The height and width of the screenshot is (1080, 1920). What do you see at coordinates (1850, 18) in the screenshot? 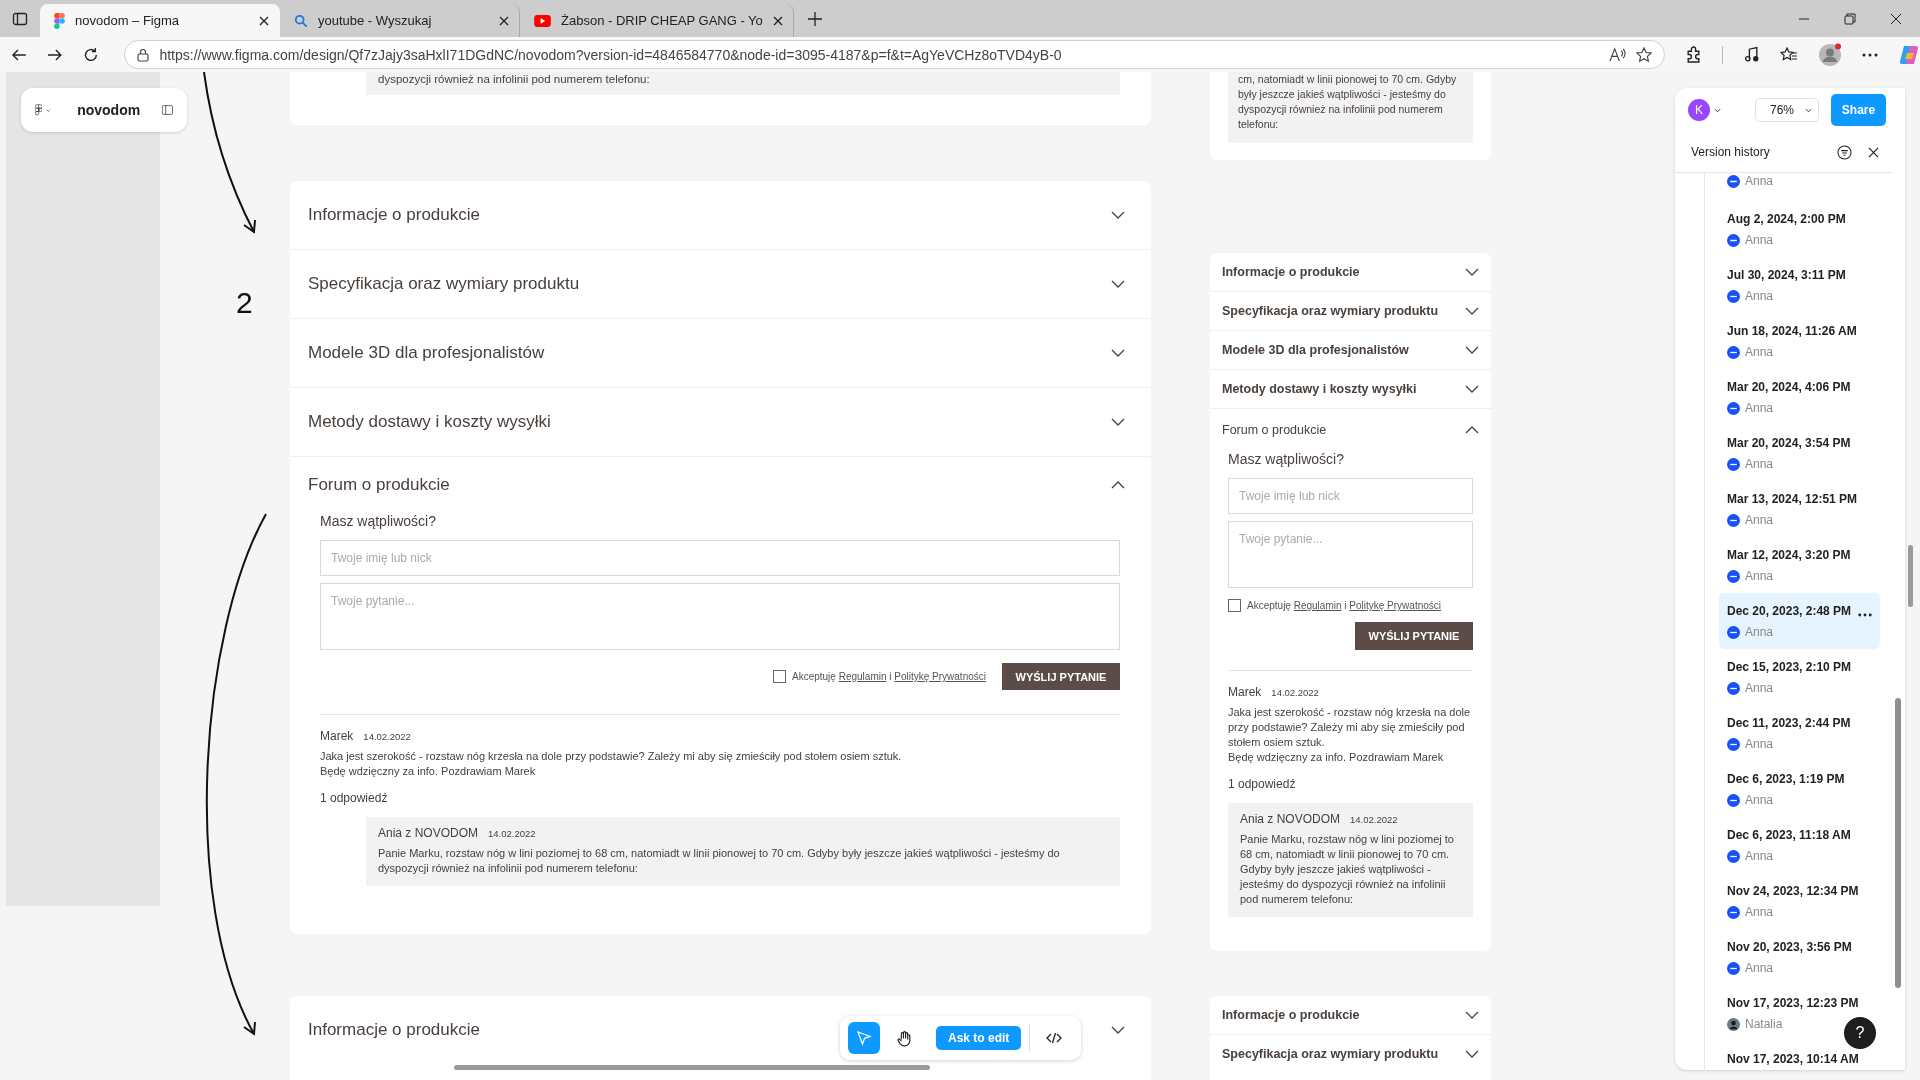
I see `restore-icon` at bounding box center [1850, 18].